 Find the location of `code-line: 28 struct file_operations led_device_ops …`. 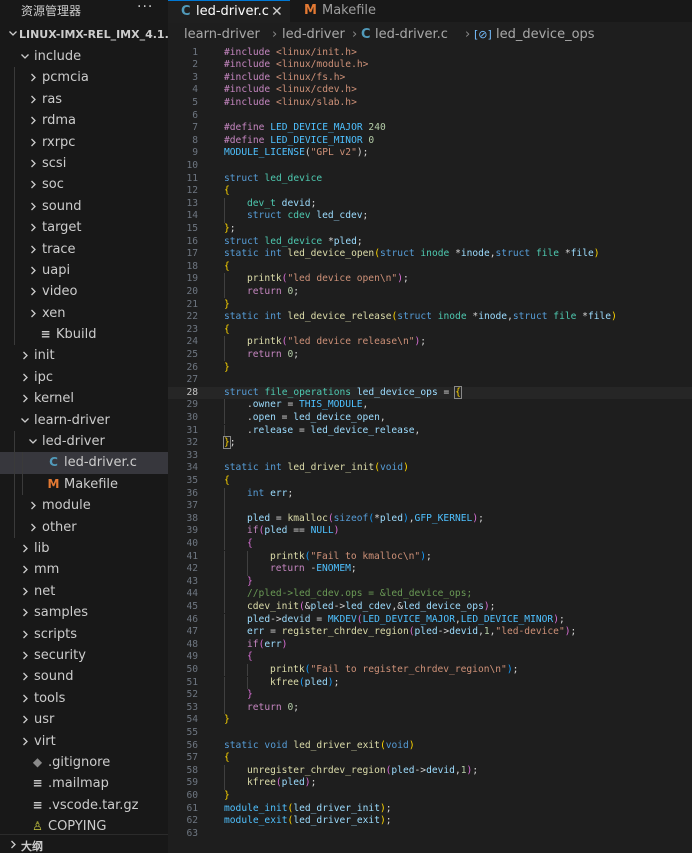

code-line: 28 struct file_operations led_device_ops … is located at coordinates (430, 392).